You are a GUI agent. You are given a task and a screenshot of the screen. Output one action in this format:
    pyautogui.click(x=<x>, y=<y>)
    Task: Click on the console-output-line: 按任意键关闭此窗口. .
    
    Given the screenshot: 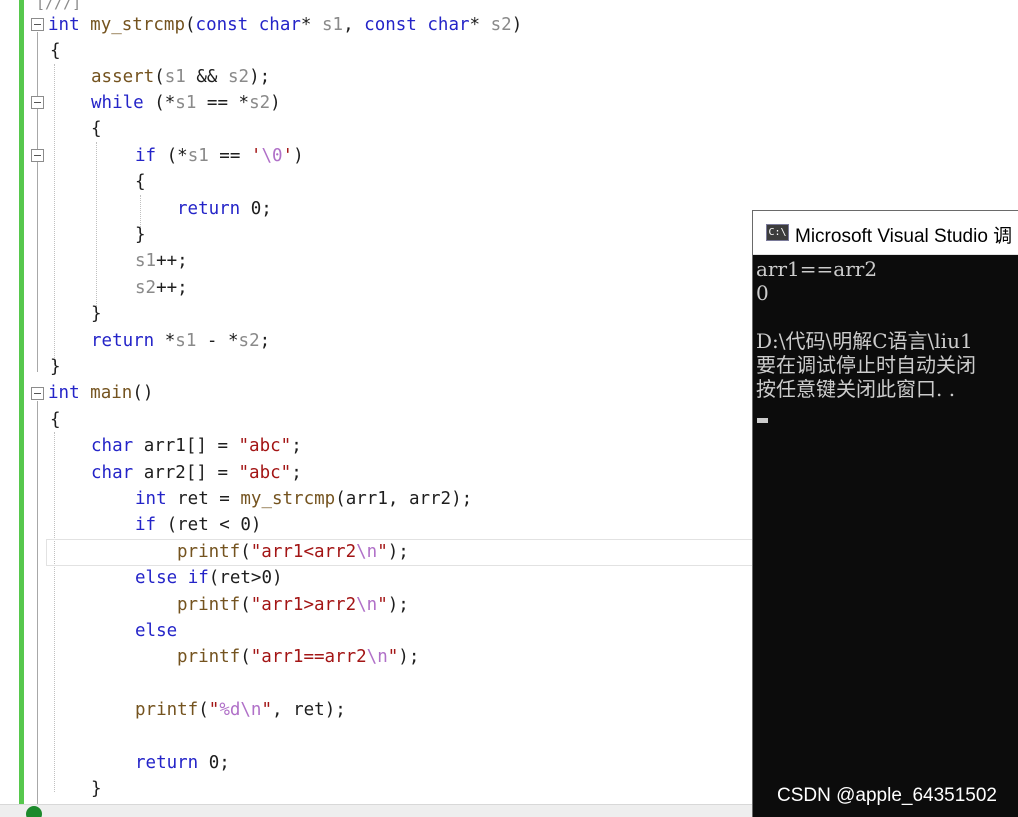 What is the action you would take?
    pyautogui.click(x=856, y=389)
    